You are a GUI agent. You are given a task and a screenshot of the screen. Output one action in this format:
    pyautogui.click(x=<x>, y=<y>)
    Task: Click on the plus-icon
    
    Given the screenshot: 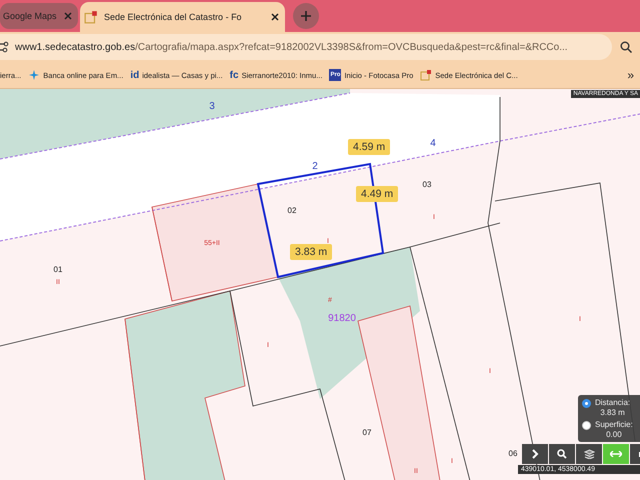 What is the action you would take?
    pyautogui.click(x=306, y=16)
    